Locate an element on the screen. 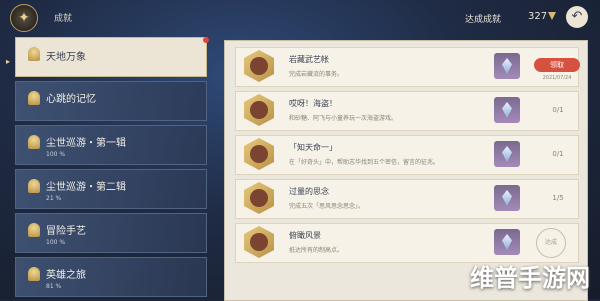 The height and width of the screenshot is (301, 600). achievement-row: 哎呀！海盗！ 和砂糖、阿飞与小童养玩一次海盗游戏。 0/1 is located at coordinates (407, 111).